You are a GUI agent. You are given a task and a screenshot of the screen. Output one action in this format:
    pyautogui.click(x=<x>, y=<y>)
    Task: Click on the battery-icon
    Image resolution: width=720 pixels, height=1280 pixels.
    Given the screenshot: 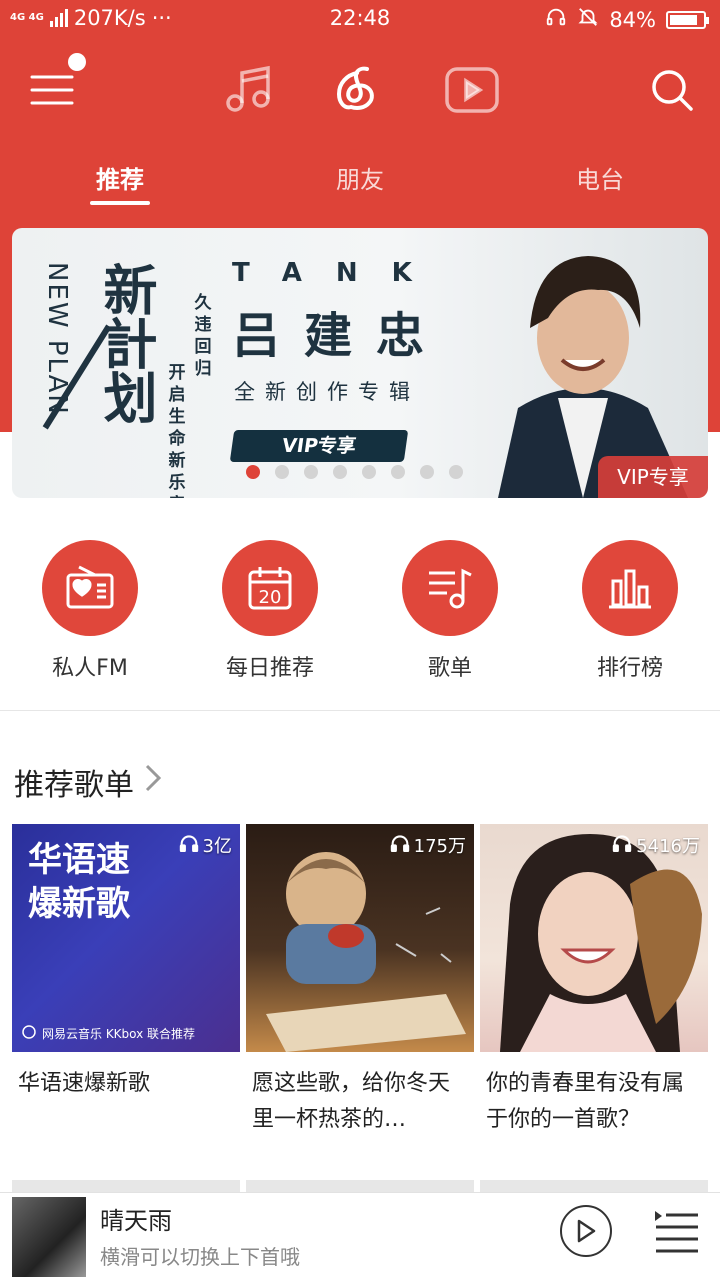 What is the action you would take?
    pyautogui.click(x=687, y=19)
    